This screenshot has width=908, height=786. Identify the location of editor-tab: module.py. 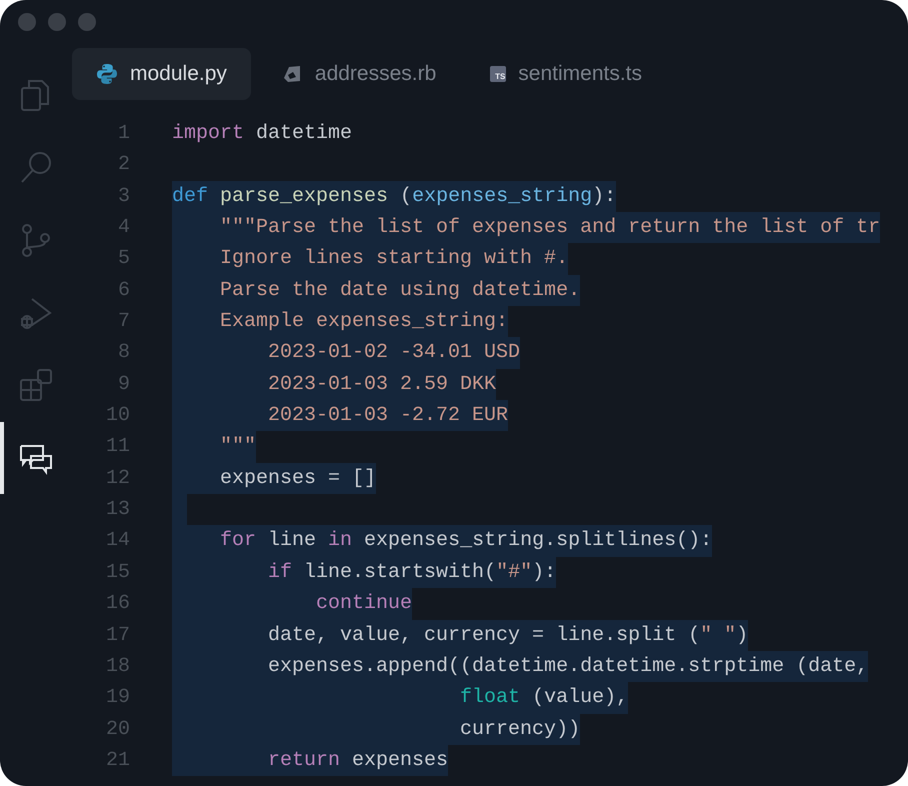
(161, 74).